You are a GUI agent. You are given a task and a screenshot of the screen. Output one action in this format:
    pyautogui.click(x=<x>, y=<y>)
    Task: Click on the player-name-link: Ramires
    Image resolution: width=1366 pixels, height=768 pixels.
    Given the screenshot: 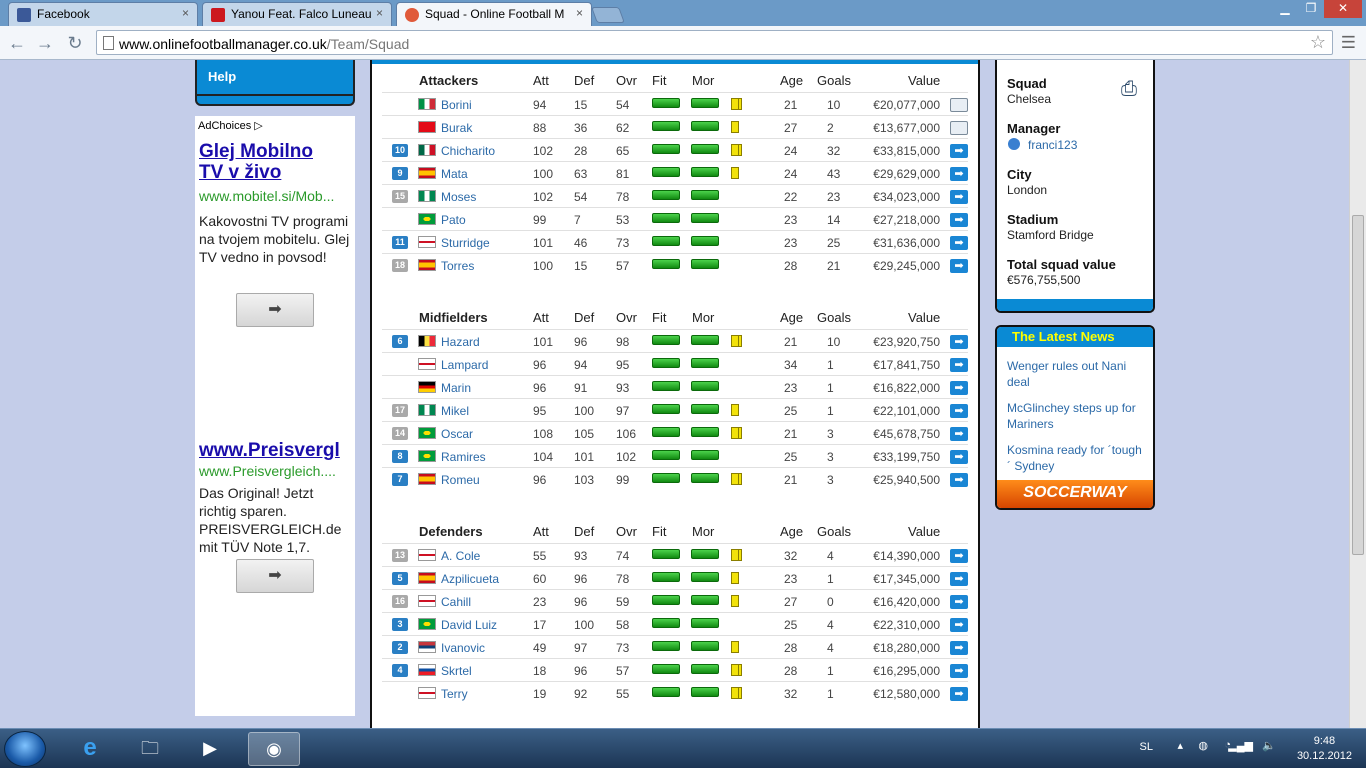 What is the action you would take?
    pyautogui.click(x=463, y=457)
    